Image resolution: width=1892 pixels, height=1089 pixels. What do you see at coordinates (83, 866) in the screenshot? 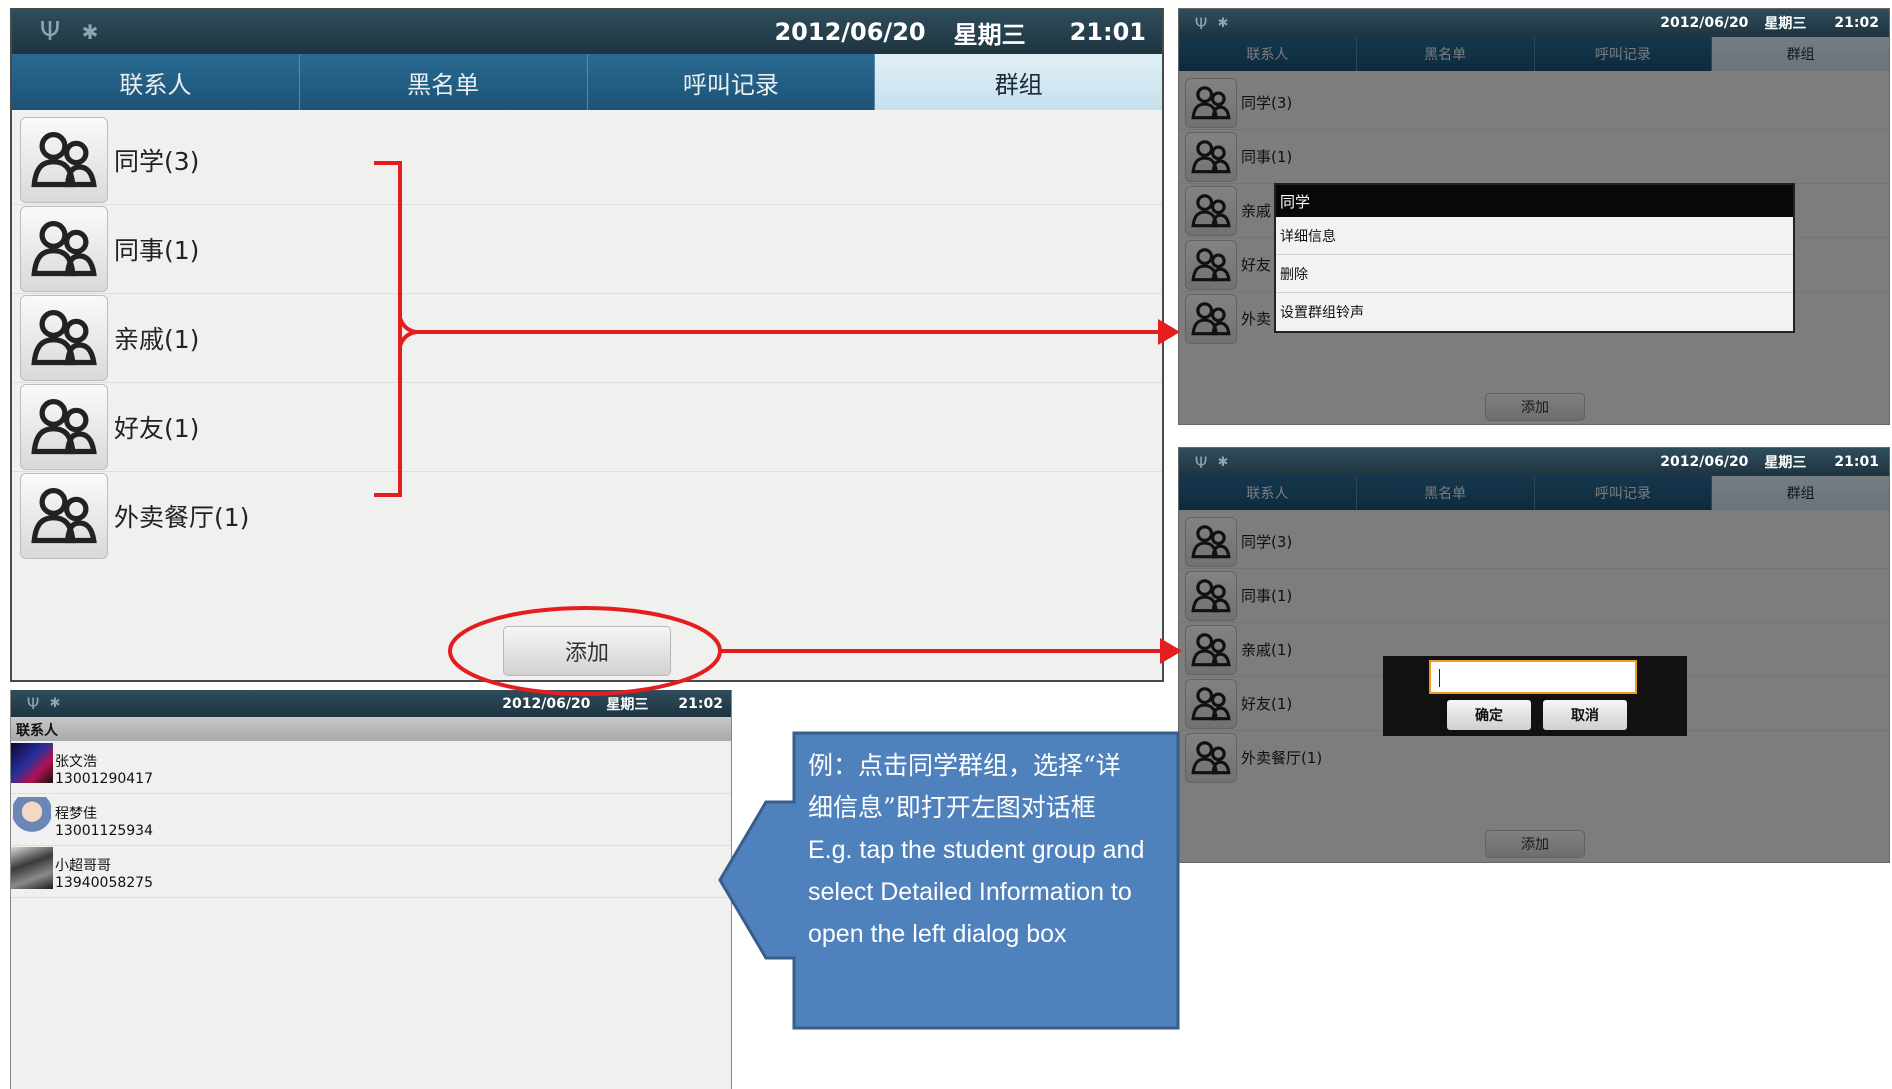
I see `contact-name: 小超哥哥` at bounding box center [83, 866].